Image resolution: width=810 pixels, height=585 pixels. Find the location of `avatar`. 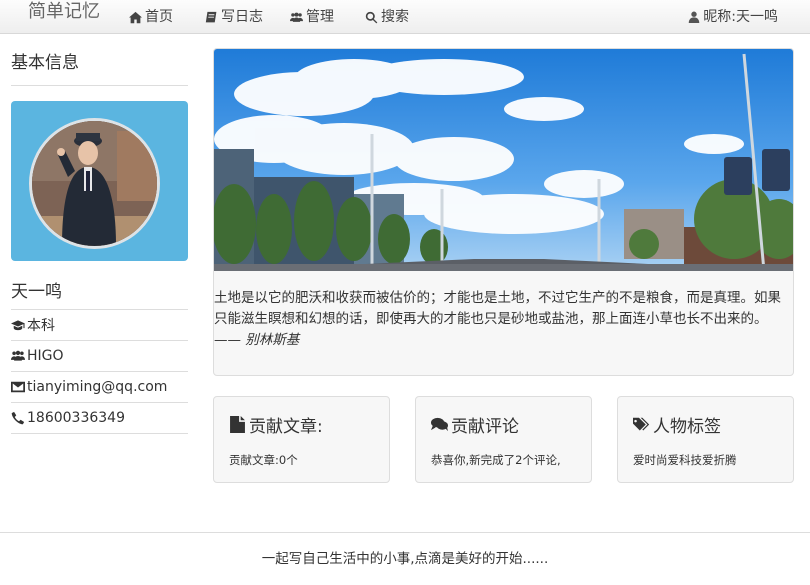

avatar is located at coordinates (94, 183).